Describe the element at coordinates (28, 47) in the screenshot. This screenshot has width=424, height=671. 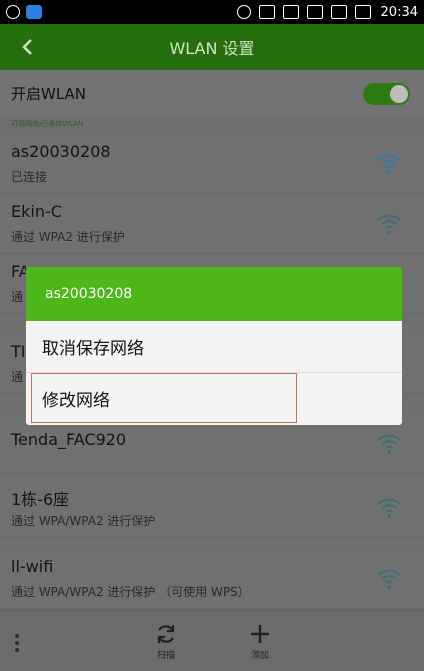
I see `back-arrow-icon` at that location.